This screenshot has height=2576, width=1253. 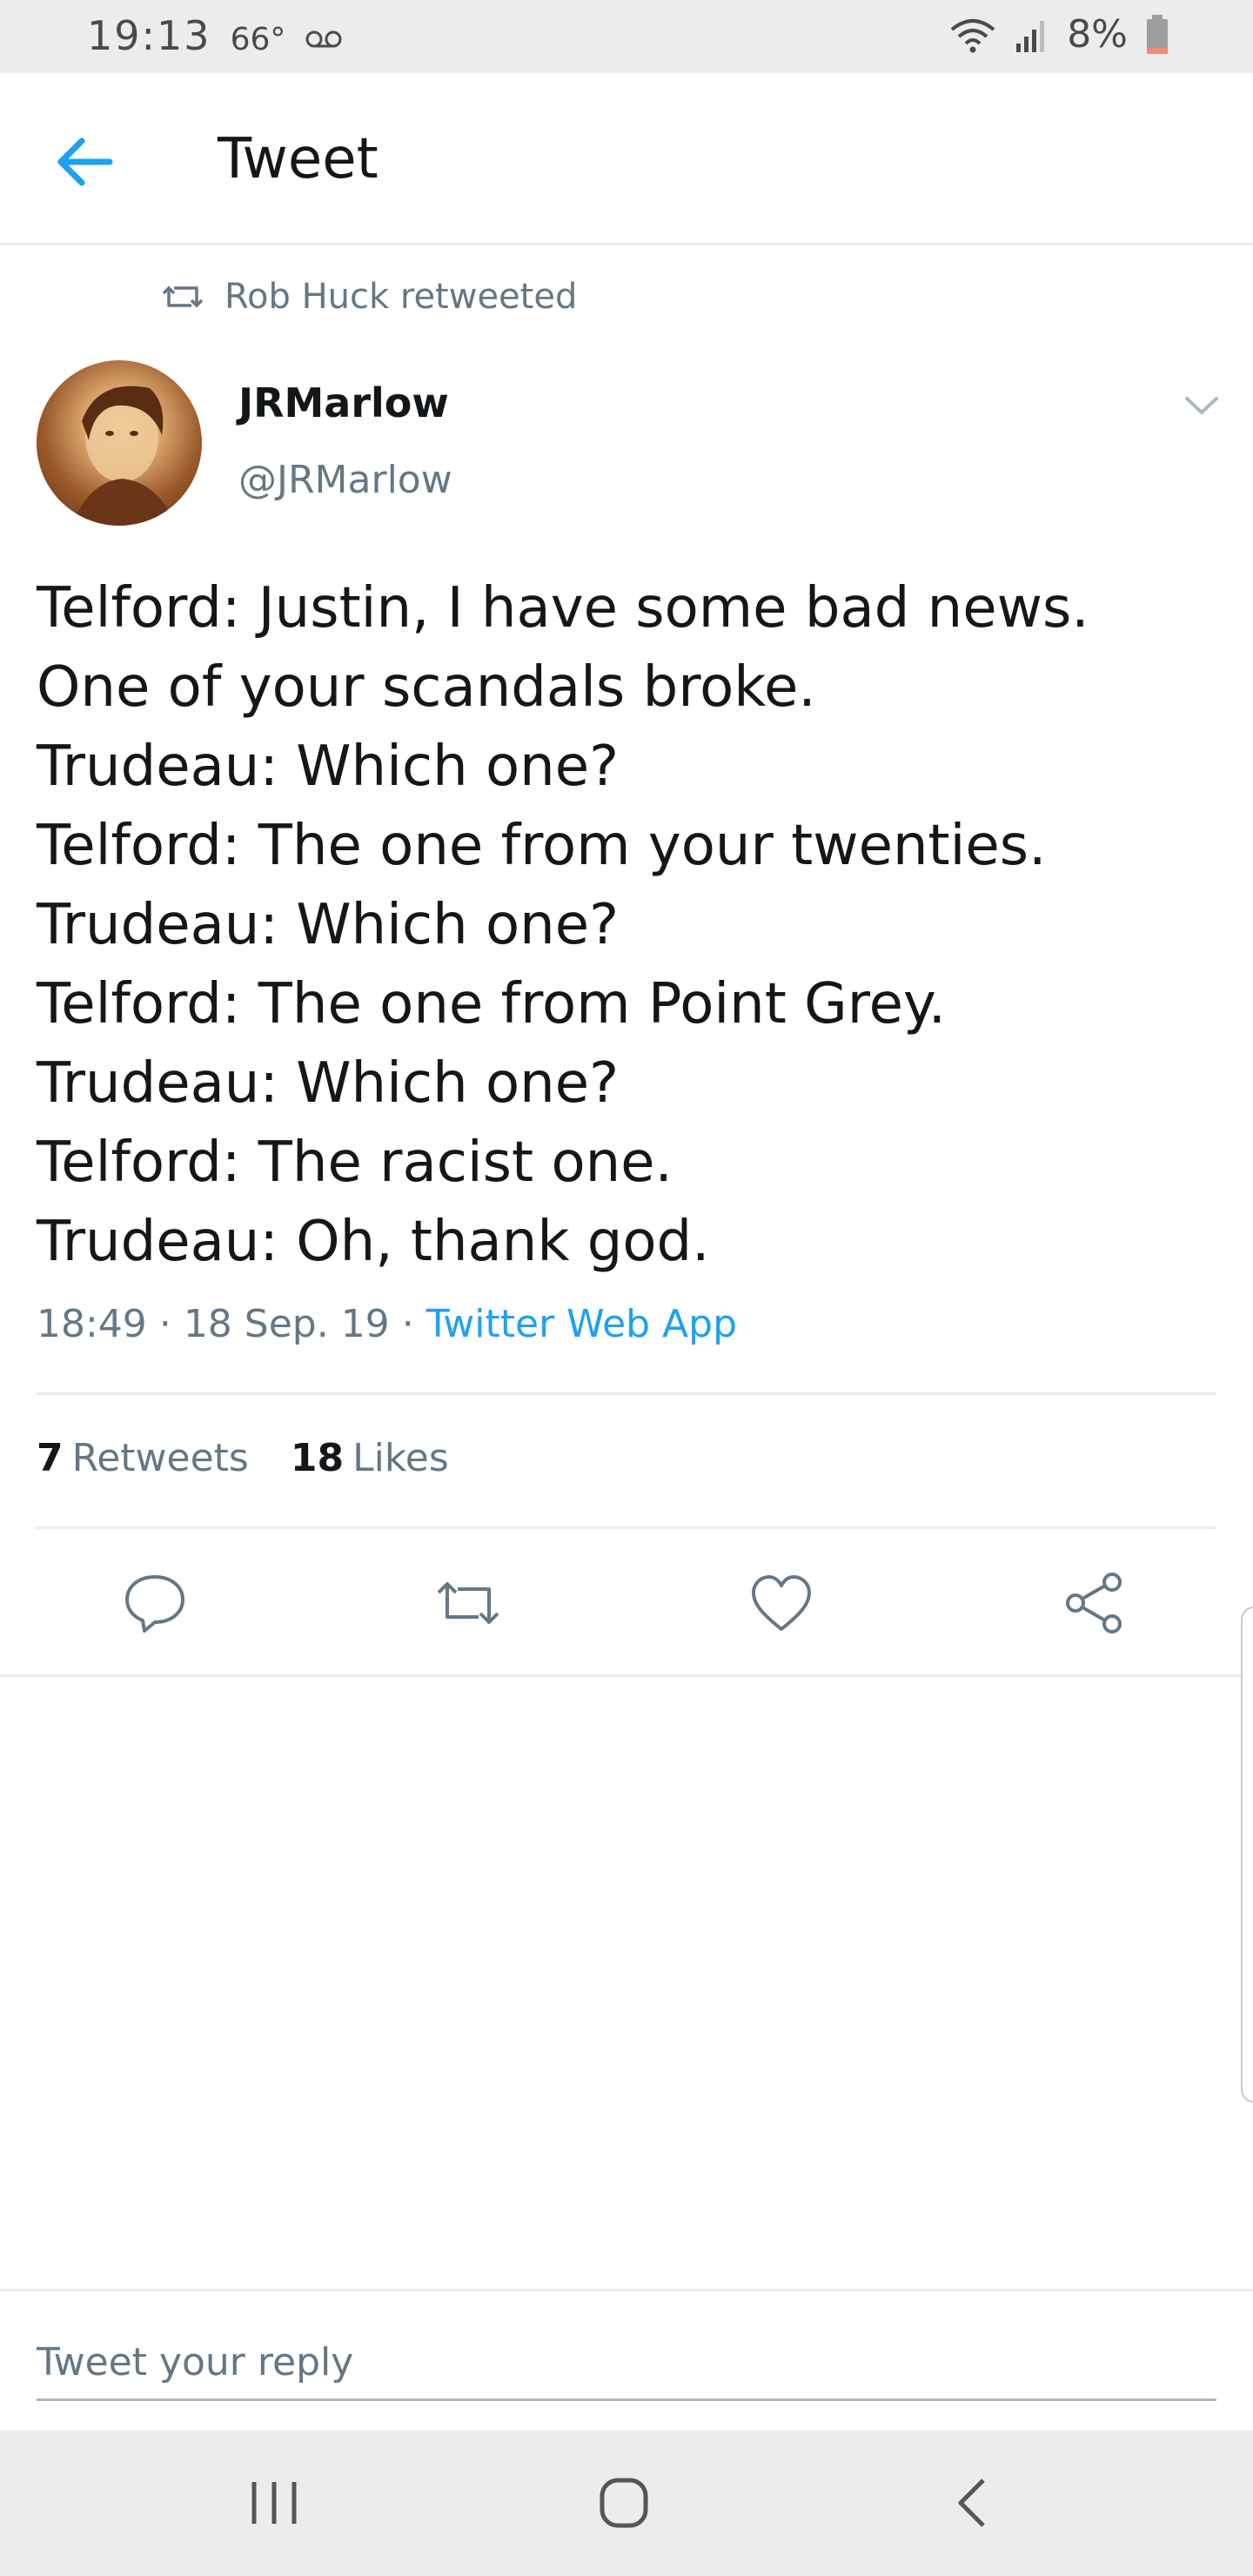 What do you see at coordinates (343, 402) in the screenshot?
I see `display-name: JRMarlow` at bounding box center [343, 402].